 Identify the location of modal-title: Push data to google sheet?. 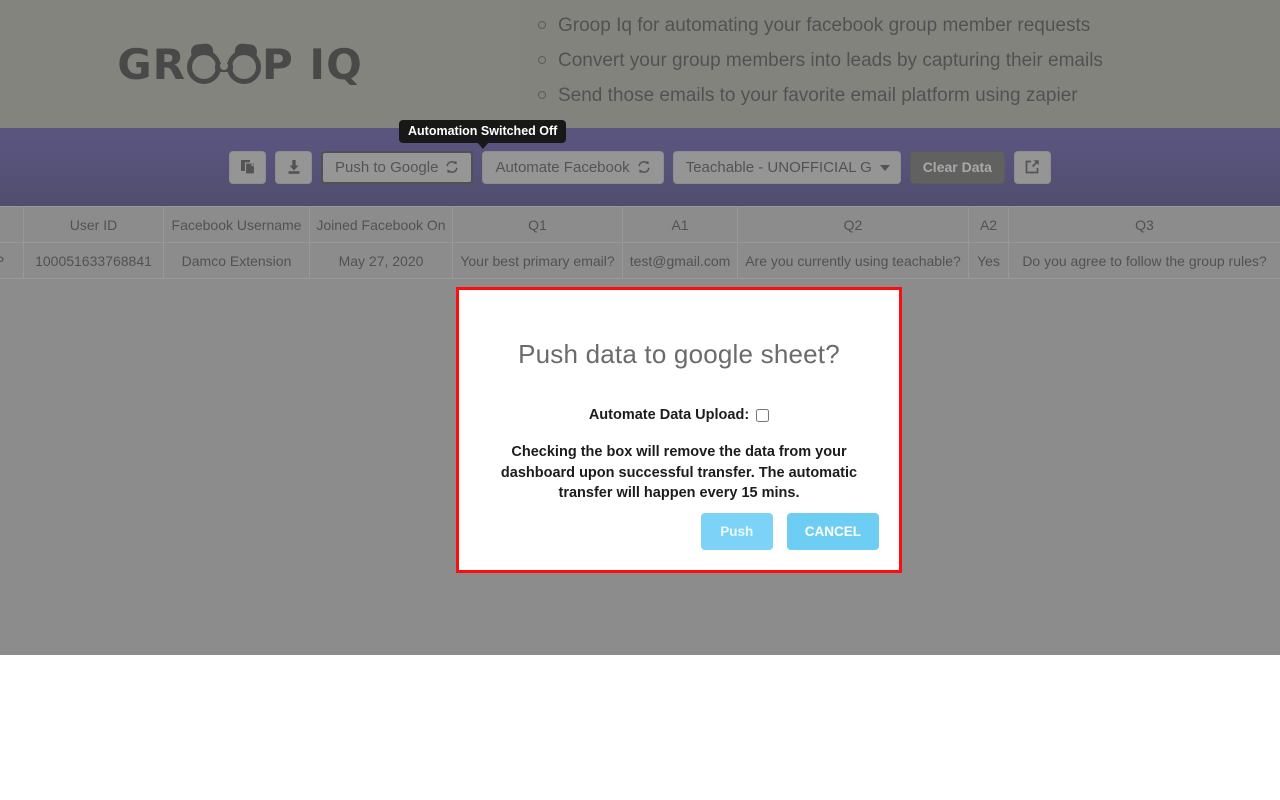
(679, 354).